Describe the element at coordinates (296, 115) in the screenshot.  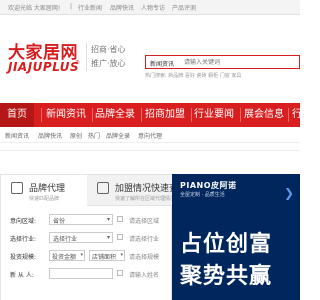
I see `nav-association: 行业协会` at that location.